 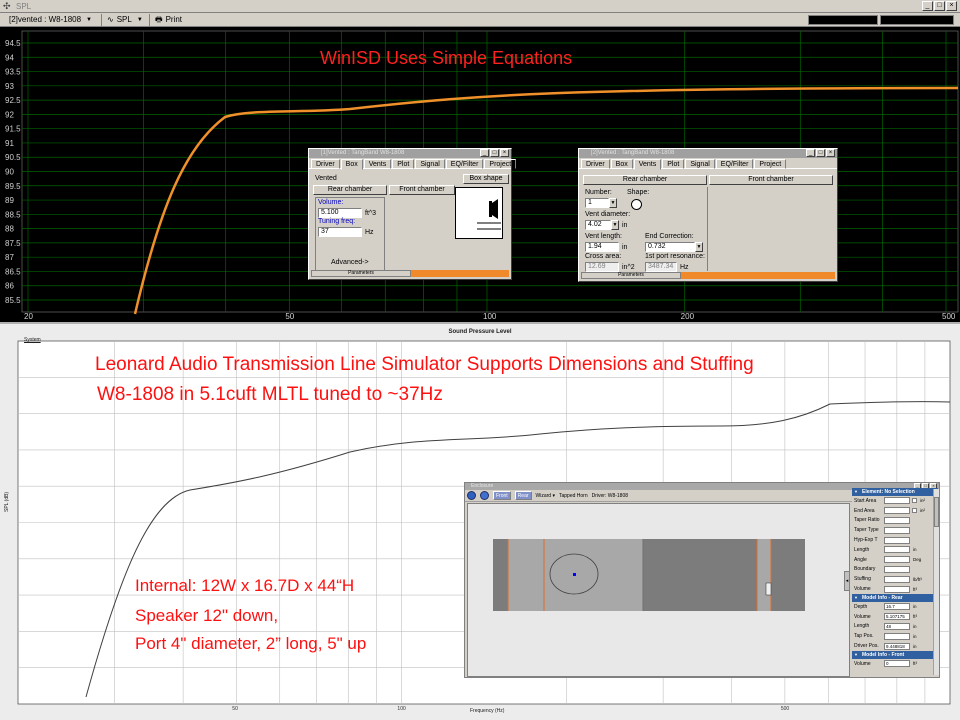 What do you see at coordinates (936, 582) in the screenshot?
I see `properties-scrollbar` at bounding box center [936, 582].